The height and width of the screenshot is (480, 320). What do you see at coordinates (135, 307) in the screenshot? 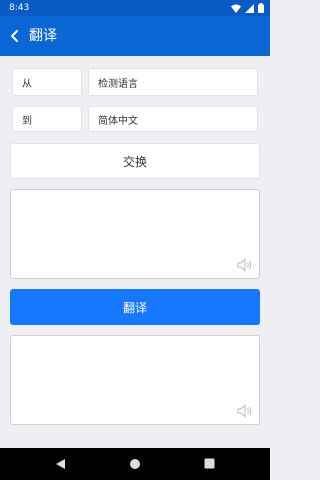
I see `translate-button: 翻译` at bounding box center [135, 307].